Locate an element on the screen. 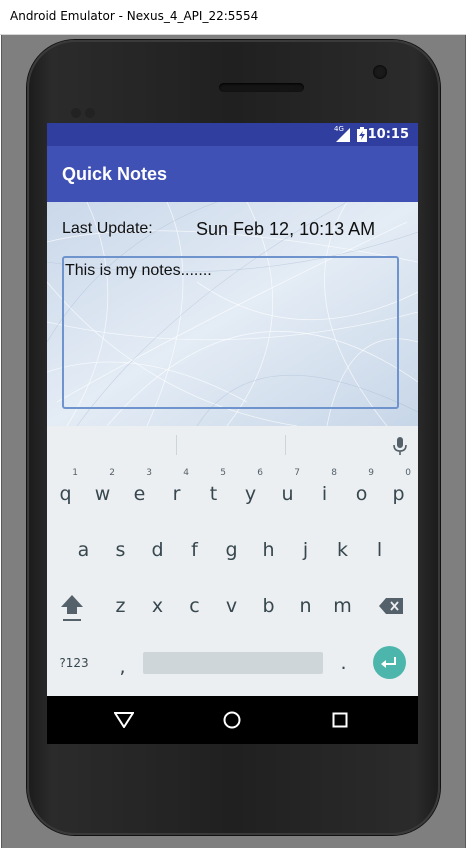  key-b: b is located at coordinates (268, 606).